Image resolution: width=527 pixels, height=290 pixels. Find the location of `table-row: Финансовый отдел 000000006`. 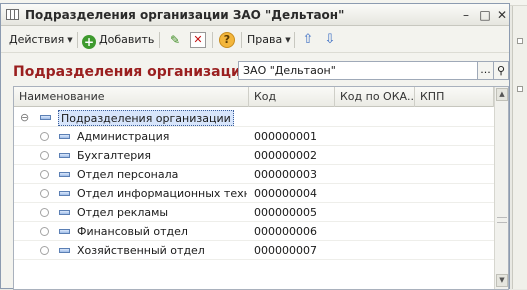

table-row: Финансовый отдел 000000006 is located at coordinates (254, 231).